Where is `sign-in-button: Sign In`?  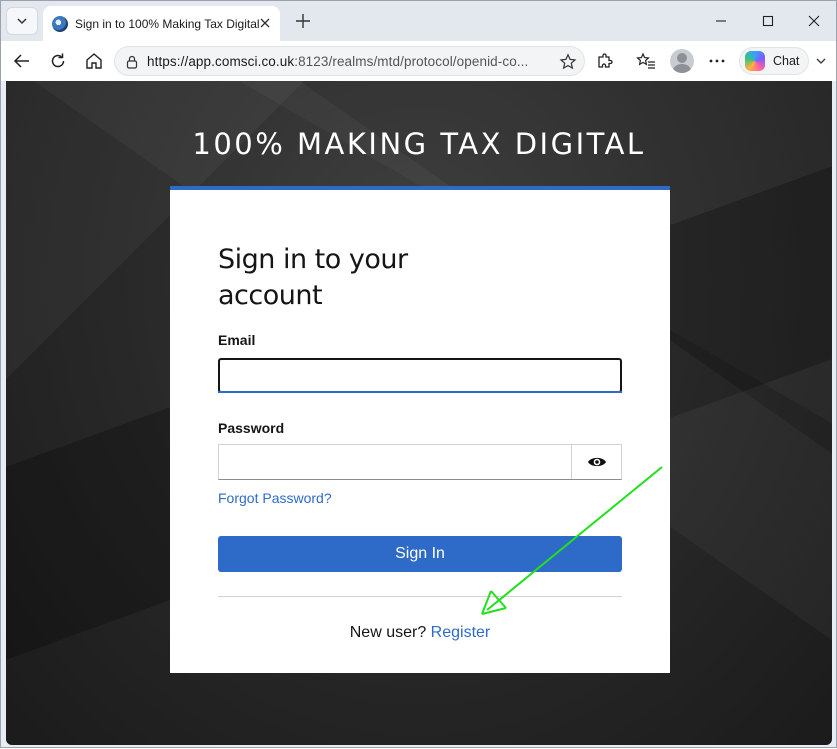
sign-in-button: Sign In is located at coordinates (420, 554).